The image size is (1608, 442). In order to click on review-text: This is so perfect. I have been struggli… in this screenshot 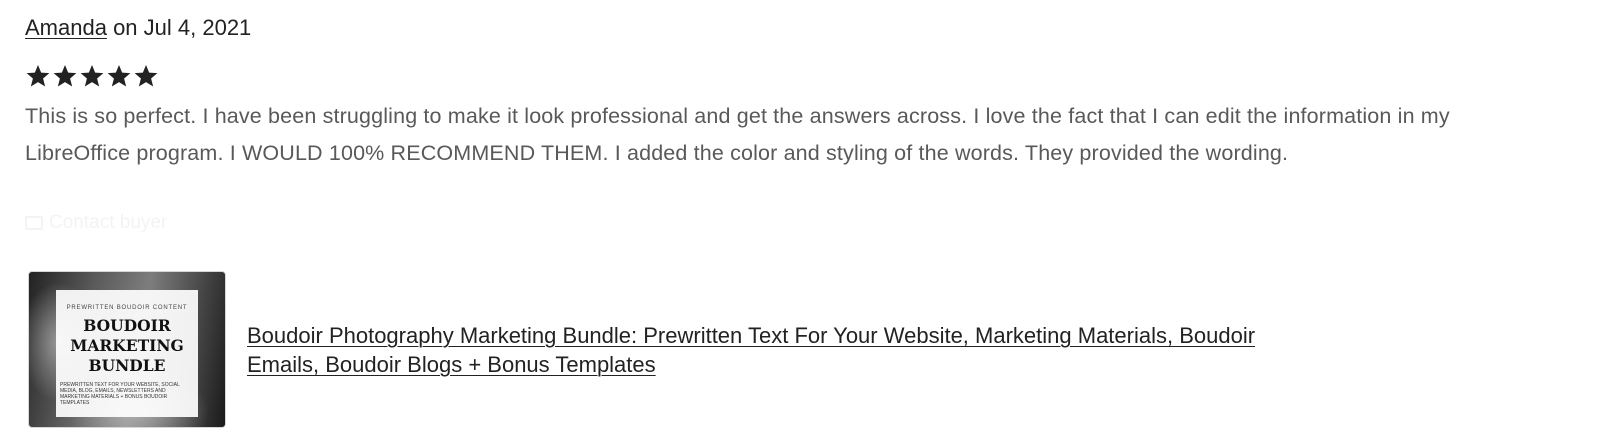, I will do `click(737, 134)`.